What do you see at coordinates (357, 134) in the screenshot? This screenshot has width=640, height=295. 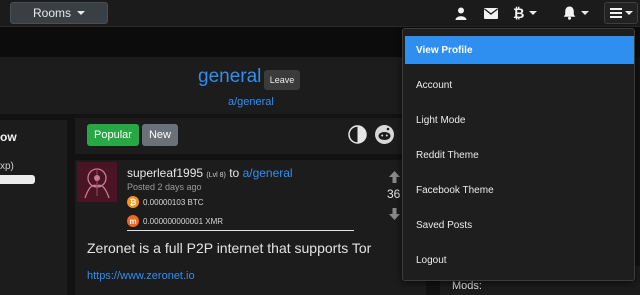 I see `theme-toggle-icon` at bounding box center [357, 134].